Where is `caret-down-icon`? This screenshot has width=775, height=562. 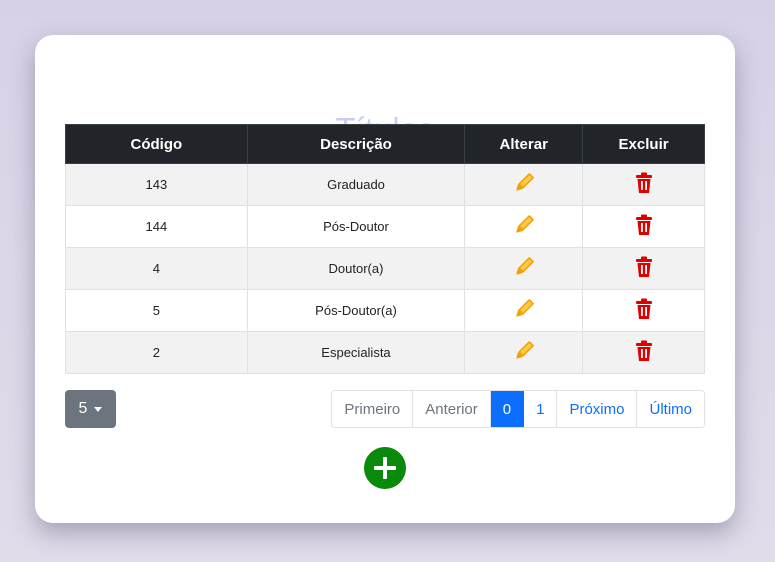 caret-down-icon is located at coordinates (98, 409).